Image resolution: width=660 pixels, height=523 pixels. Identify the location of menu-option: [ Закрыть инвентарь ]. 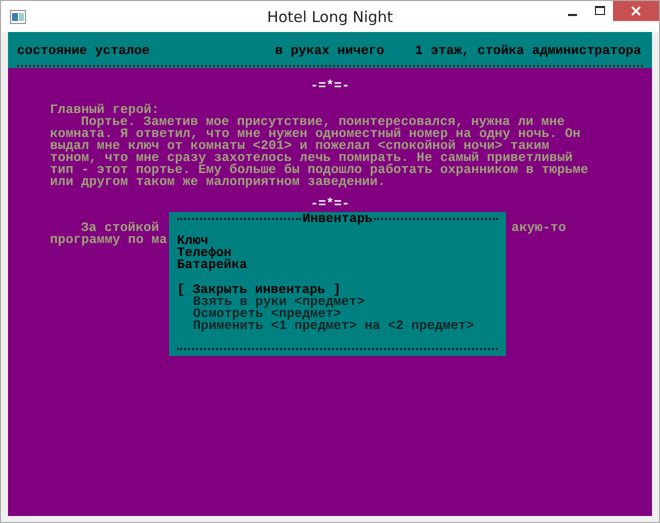
(337, 290).